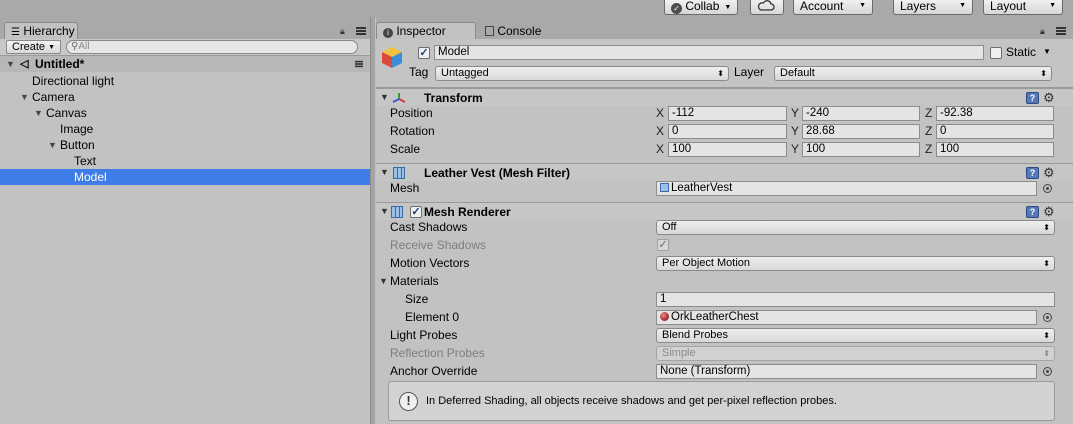 The height and width of the screenshot is (424, 1073). What do you see at coordinates (676, 8) in the screenshot?
I see `collab-check-icon: ✓` at bounding box center [676, 8].